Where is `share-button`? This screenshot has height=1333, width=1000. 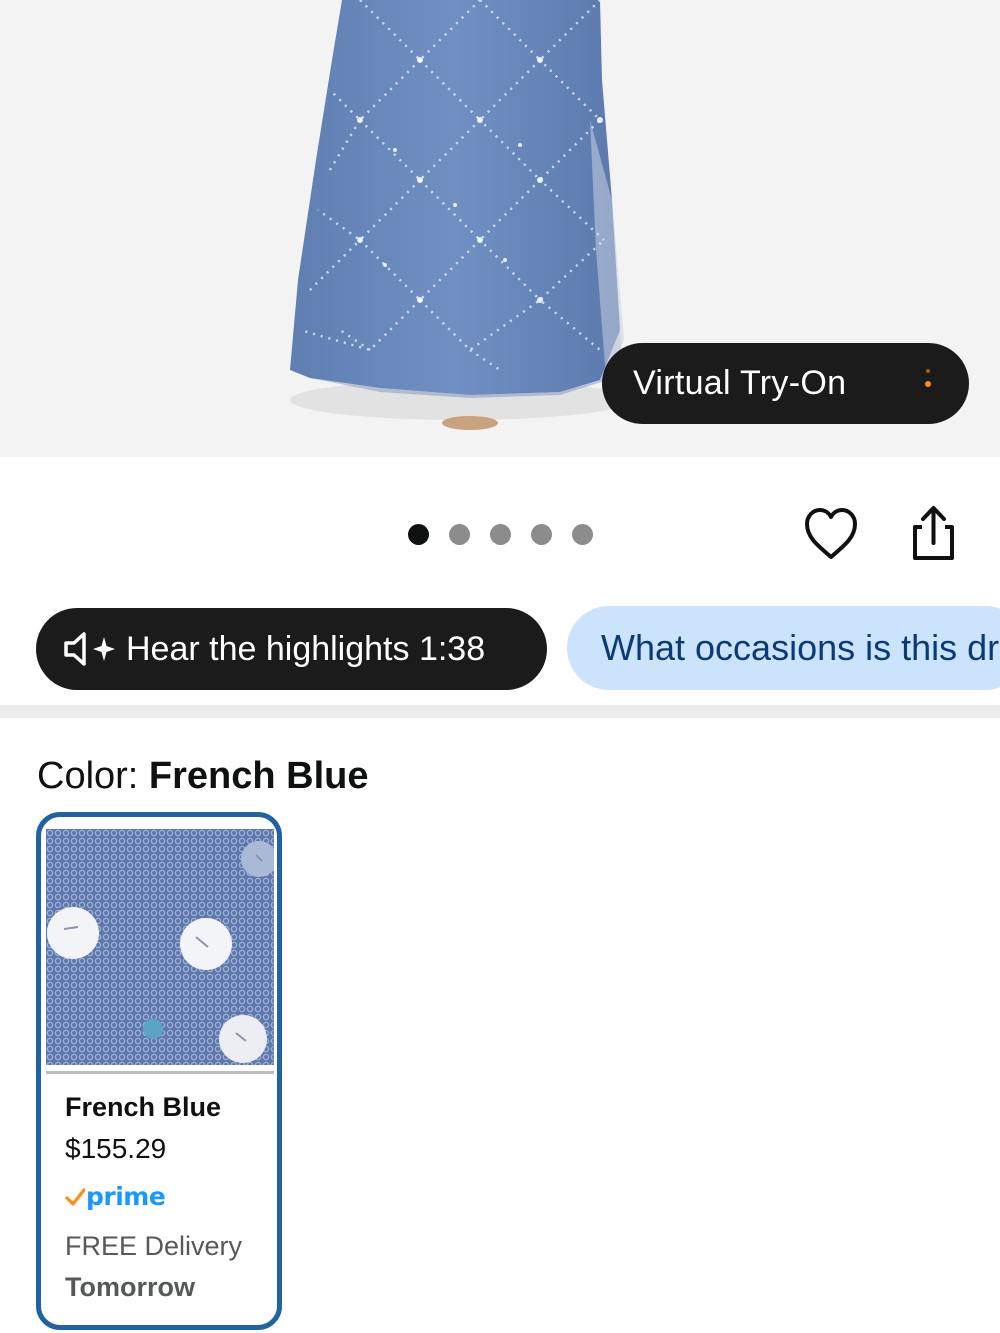
share-button is located at coordinates (933, 534).